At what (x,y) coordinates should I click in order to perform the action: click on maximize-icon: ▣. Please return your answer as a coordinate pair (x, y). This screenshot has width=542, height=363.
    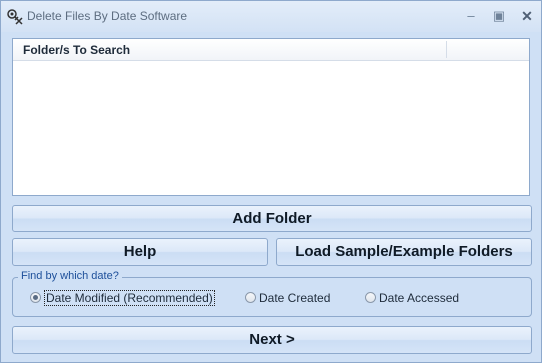
    Looking at the image, I should click on (499, 16).